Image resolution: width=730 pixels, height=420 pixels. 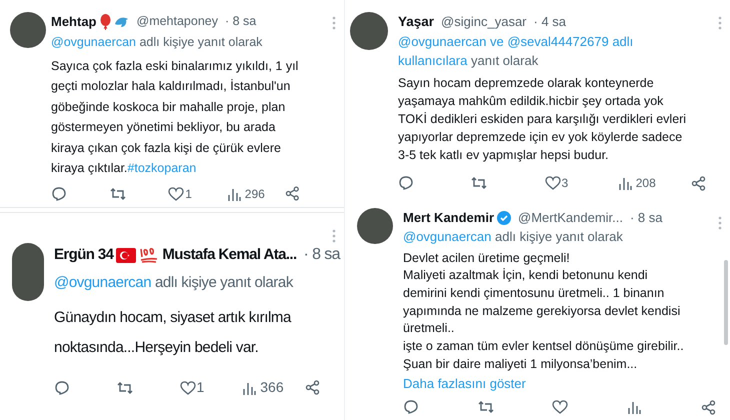 What do you see at coordinates (149, 255) in the screenshot?
I see `hundred-points-icon` at bounding box center [149, 255].